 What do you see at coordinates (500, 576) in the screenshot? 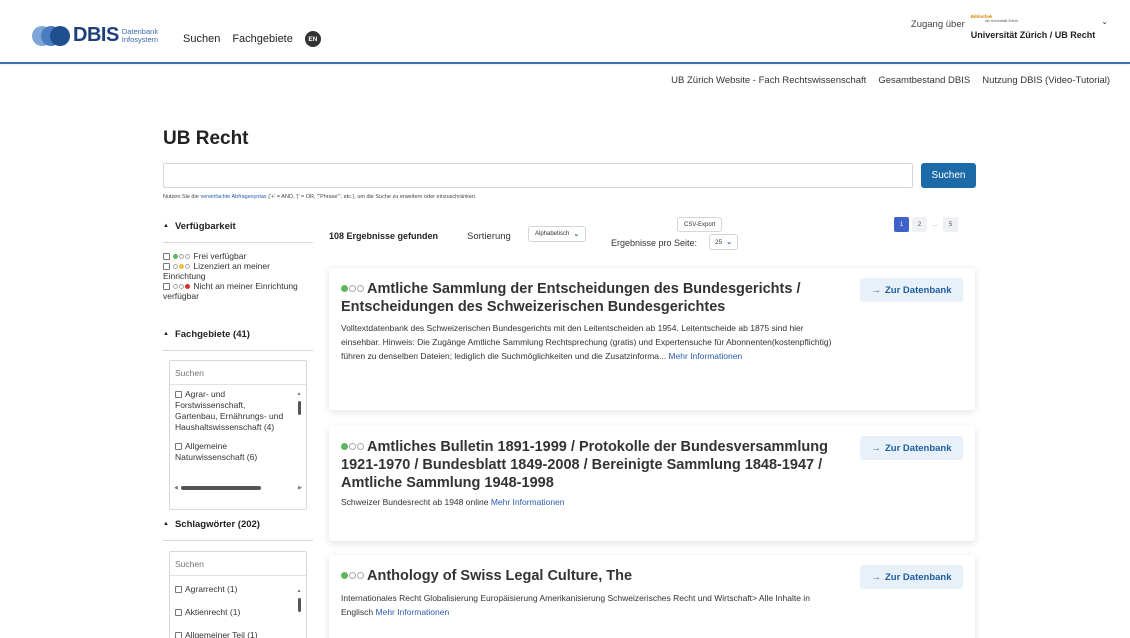
I see `result-title-text: Anthology of Swiss Legal Culture, The` at bounding box center [500, 576].